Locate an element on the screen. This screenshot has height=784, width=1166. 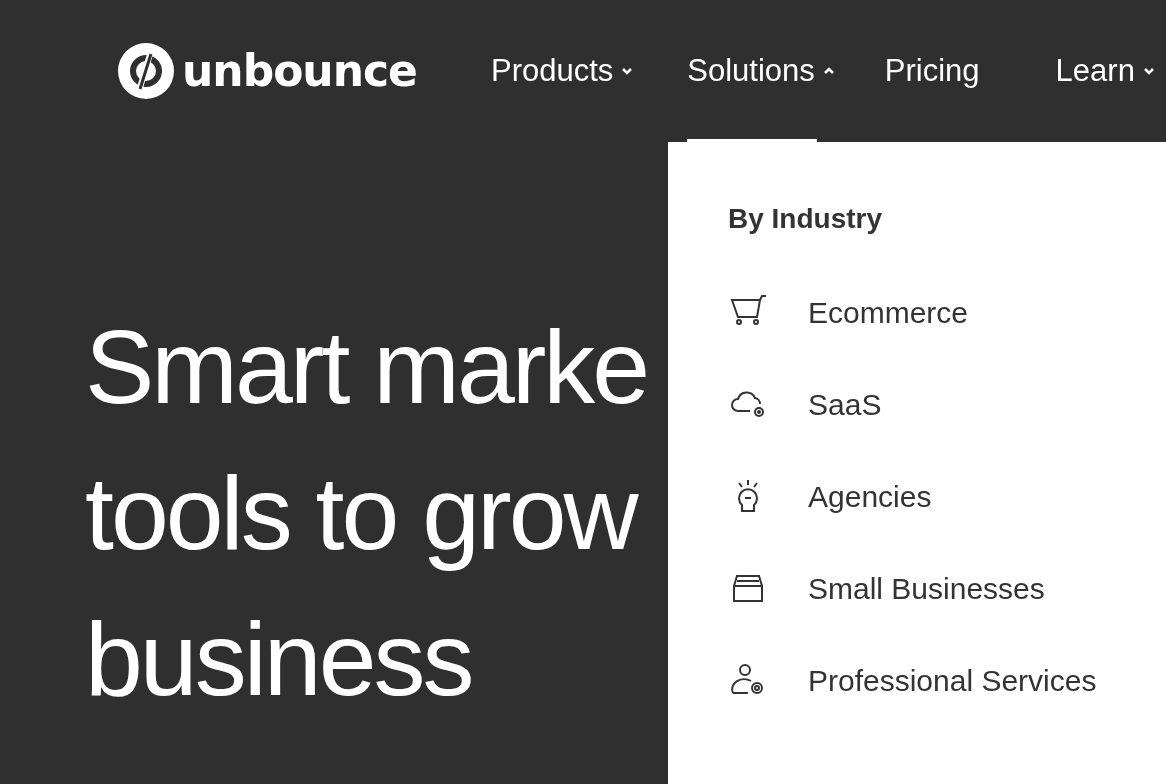
nav-link: Solutions is located at coordinates (761, 71).